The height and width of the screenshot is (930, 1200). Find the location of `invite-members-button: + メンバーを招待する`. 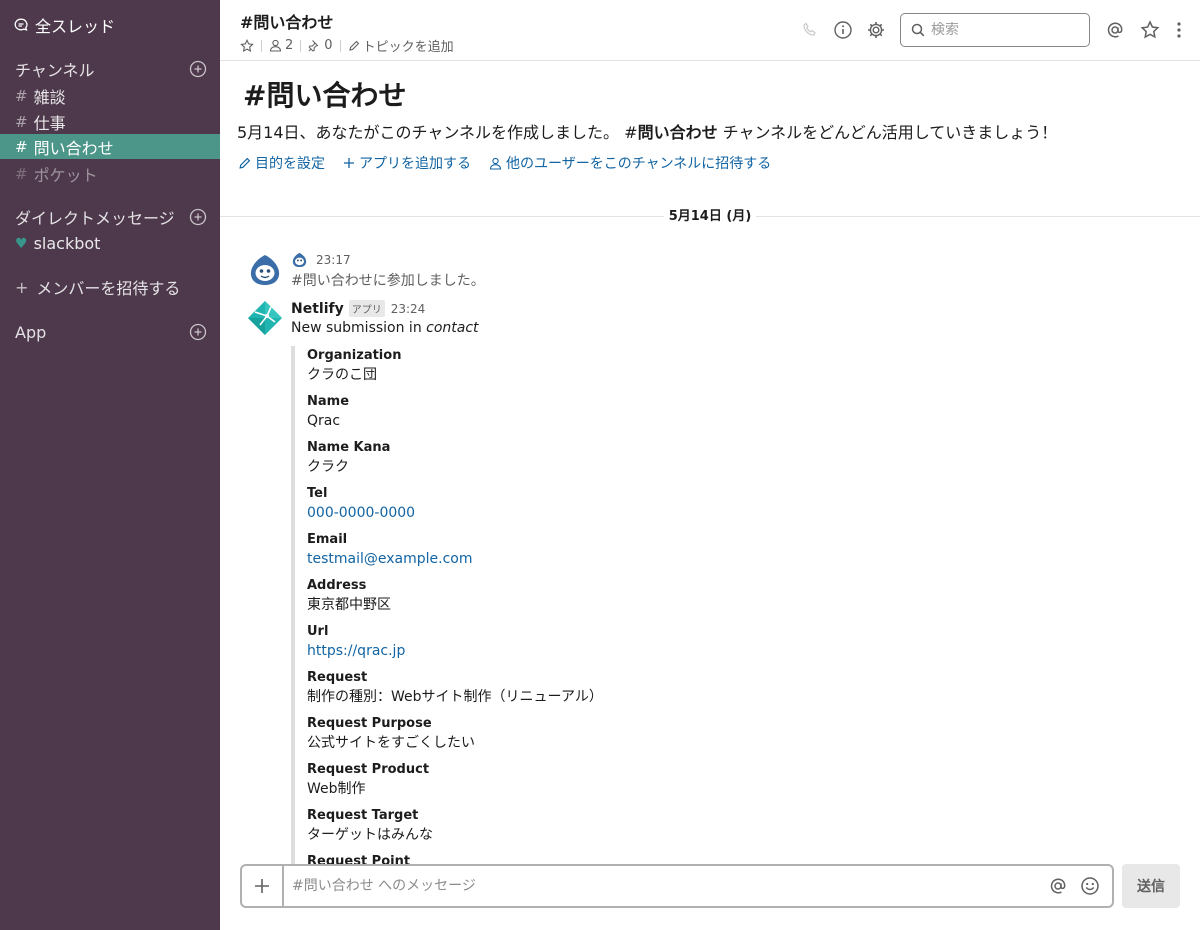

invite-members-button: + メンバーを招待する is located at coordinates (97, 287).